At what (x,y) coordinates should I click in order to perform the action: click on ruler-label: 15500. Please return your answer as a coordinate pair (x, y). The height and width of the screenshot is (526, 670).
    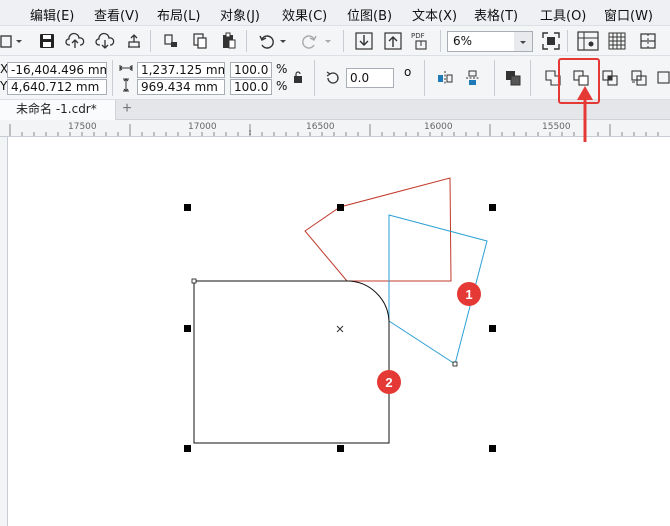
    Looking at the image, I should click on (556, 127).